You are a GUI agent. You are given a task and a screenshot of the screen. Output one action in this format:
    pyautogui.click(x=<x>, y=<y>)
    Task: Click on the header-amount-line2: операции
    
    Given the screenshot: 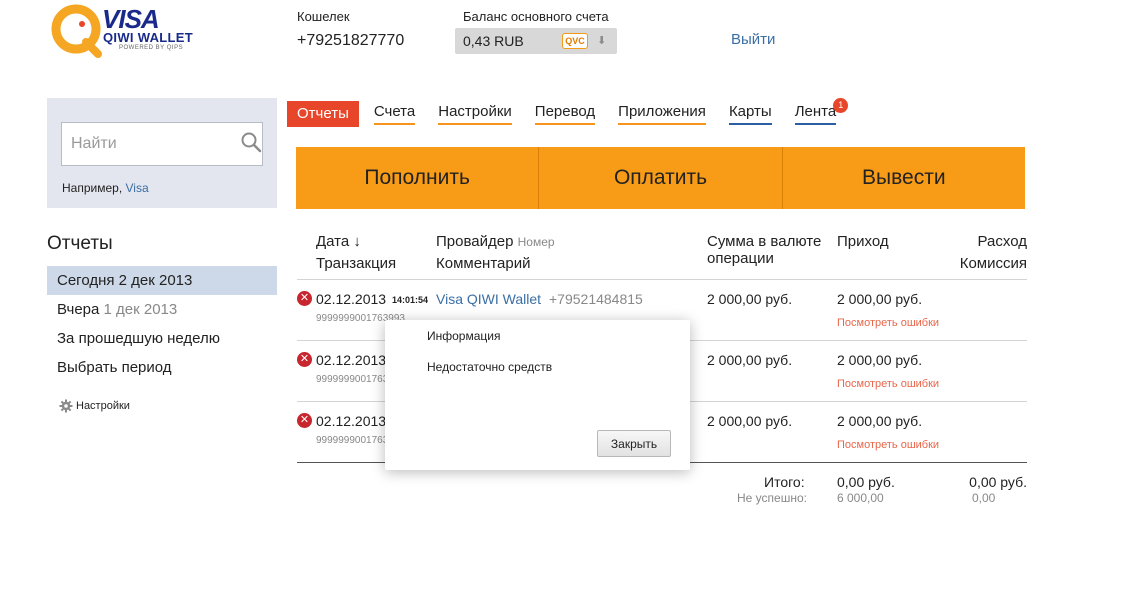 What is the action you would take?
    pyautogui.click(x=740, y=258)
    